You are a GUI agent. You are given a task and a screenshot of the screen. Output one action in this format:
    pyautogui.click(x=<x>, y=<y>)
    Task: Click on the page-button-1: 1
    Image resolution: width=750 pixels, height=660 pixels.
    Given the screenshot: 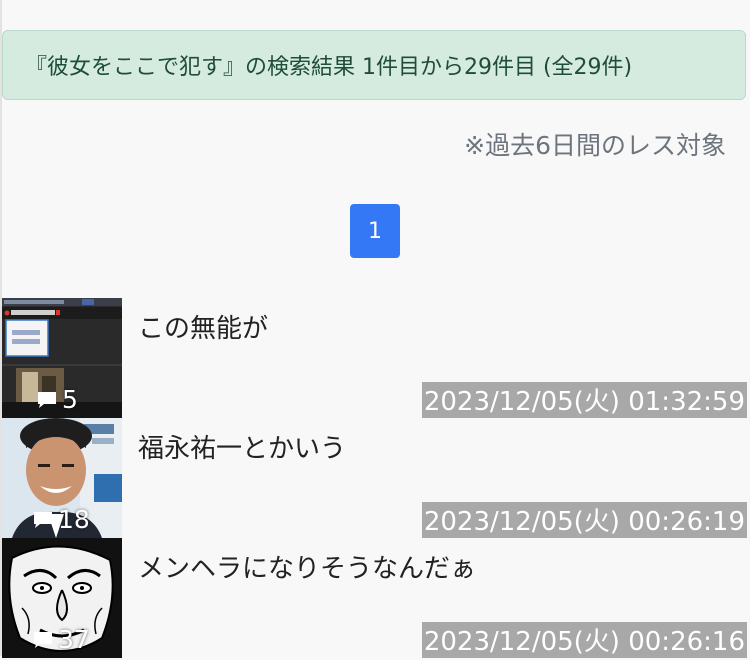 What is the action you would take?
    pyautogui.click(x=375, y=231)
    